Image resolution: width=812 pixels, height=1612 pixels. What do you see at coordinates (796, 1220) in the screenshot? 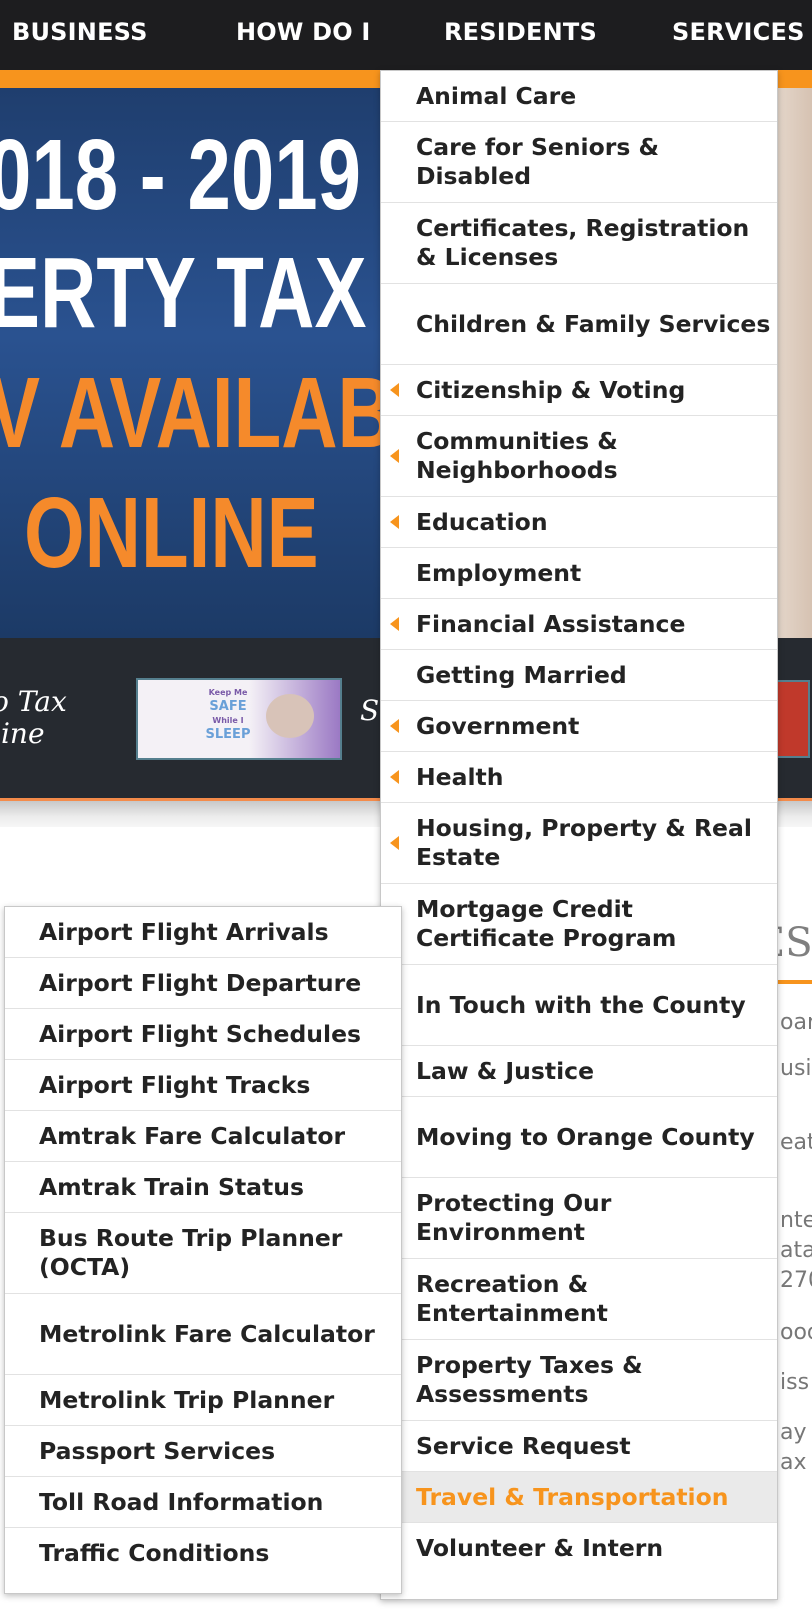
I see `bg-text-fragment: nte` at bounding box center [796, 1220].